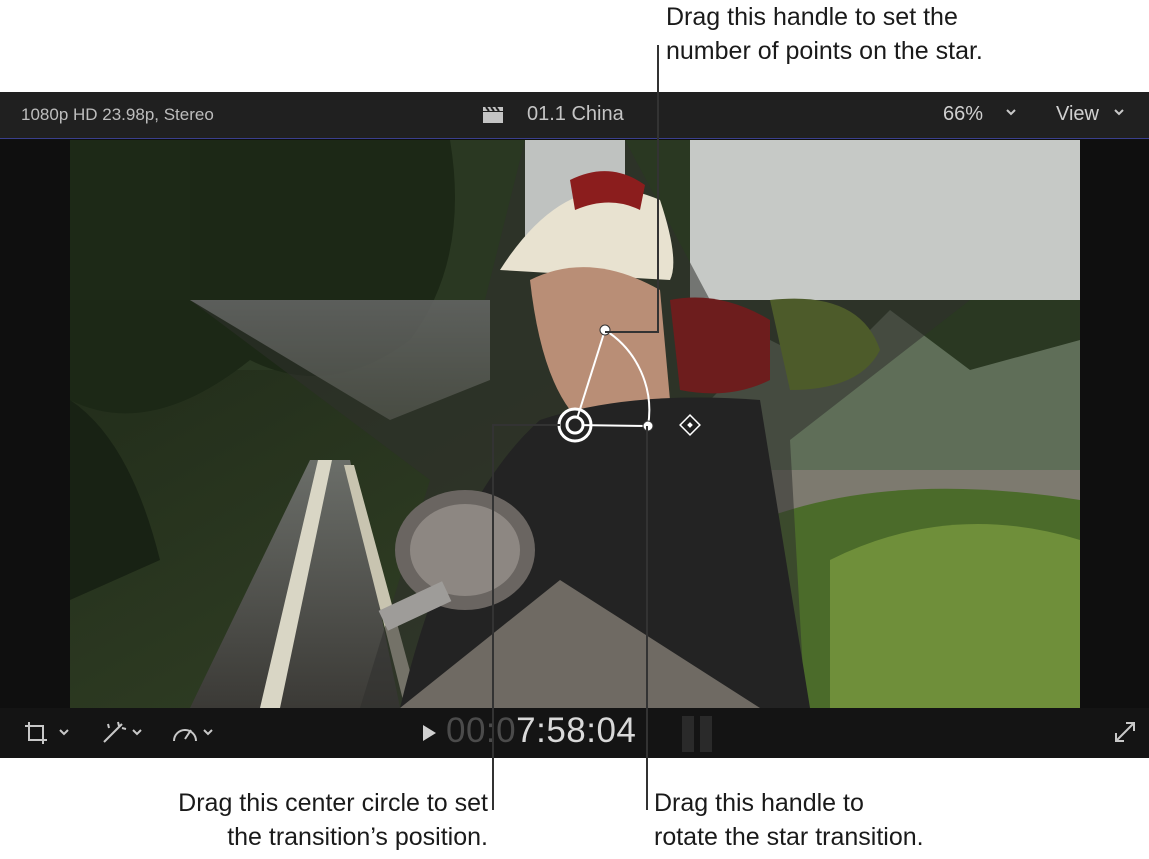 This screenshot has height=859, width=1149. I want to click on format-label: 1080p HD 23.98p, Stereo, so click(117, 114).